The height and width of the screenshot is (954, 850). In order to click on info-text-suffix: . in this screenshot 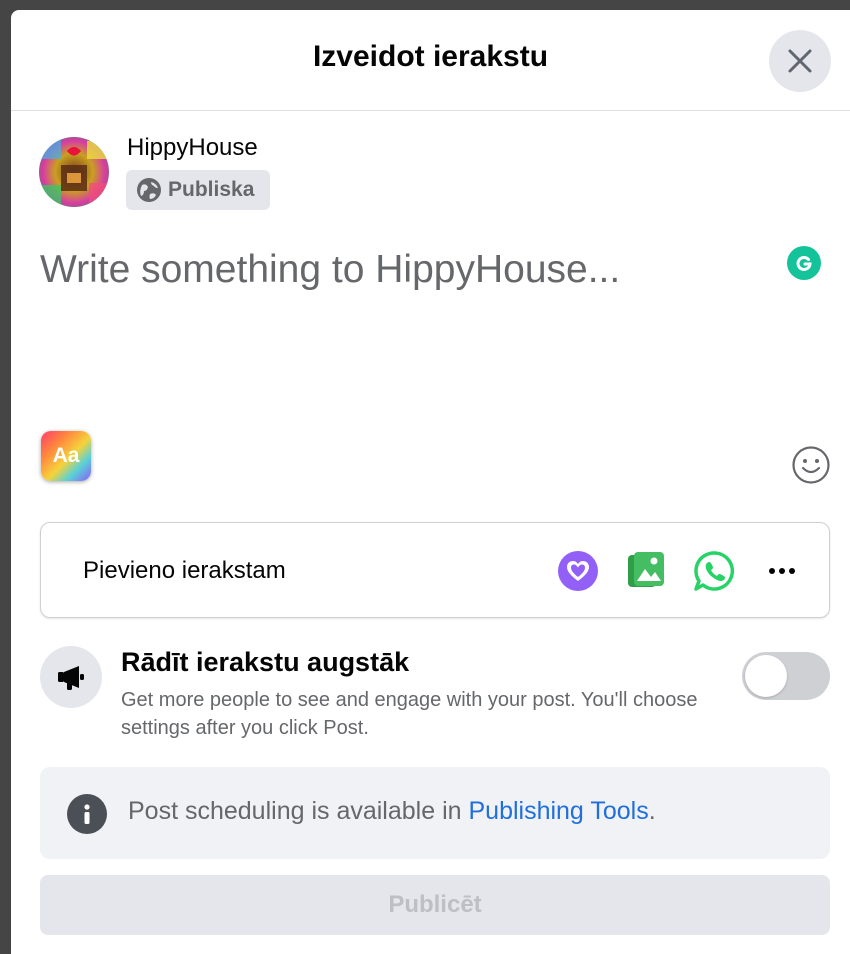, I will do `click(652, 811)`.